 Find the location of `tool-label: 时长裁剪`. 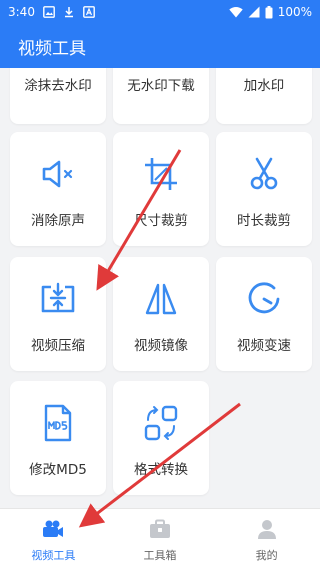

tool-label: 时长裁剪 is located at coordinates (264, 221).